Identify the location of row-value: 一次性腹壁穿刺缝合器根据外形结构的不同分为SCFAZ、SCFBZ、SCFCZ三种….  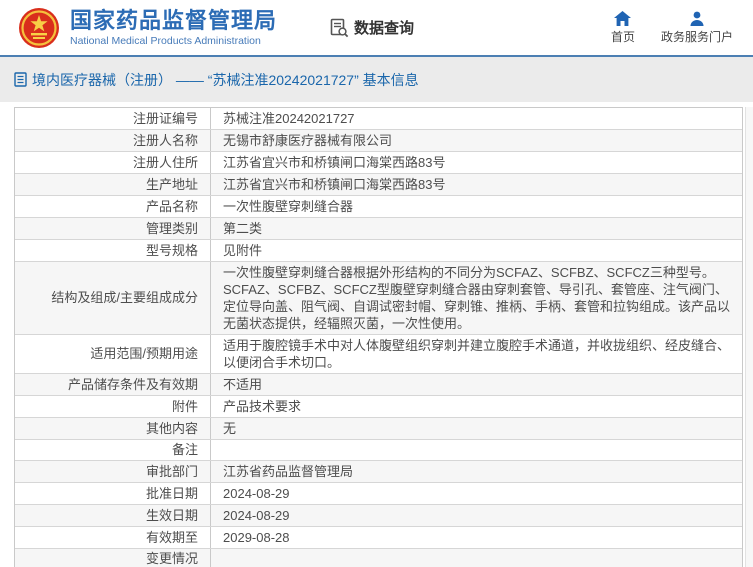
(477, 298).